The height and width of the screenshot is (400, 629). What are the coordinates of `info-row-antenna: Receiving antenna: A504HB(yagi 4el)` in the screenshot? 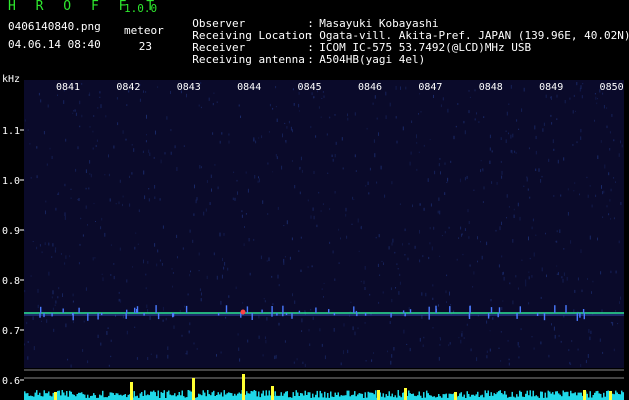 It's located at (302, 53).